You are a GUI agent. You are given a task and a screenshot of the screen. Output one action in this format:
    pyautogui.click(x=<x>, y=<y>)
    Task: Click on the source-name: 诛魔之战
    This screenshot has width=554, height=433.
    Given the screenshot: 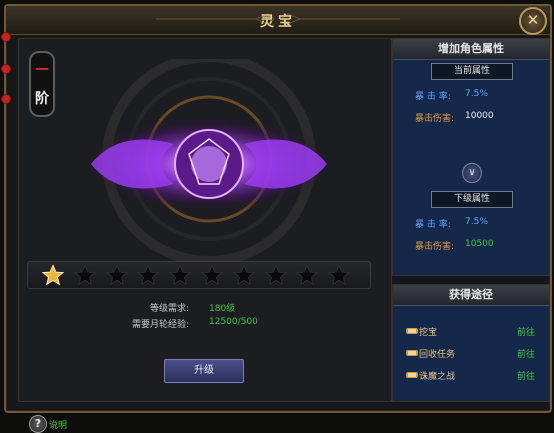 What is the action you would take?
    pyautogui.click(x=437, y=377)
    